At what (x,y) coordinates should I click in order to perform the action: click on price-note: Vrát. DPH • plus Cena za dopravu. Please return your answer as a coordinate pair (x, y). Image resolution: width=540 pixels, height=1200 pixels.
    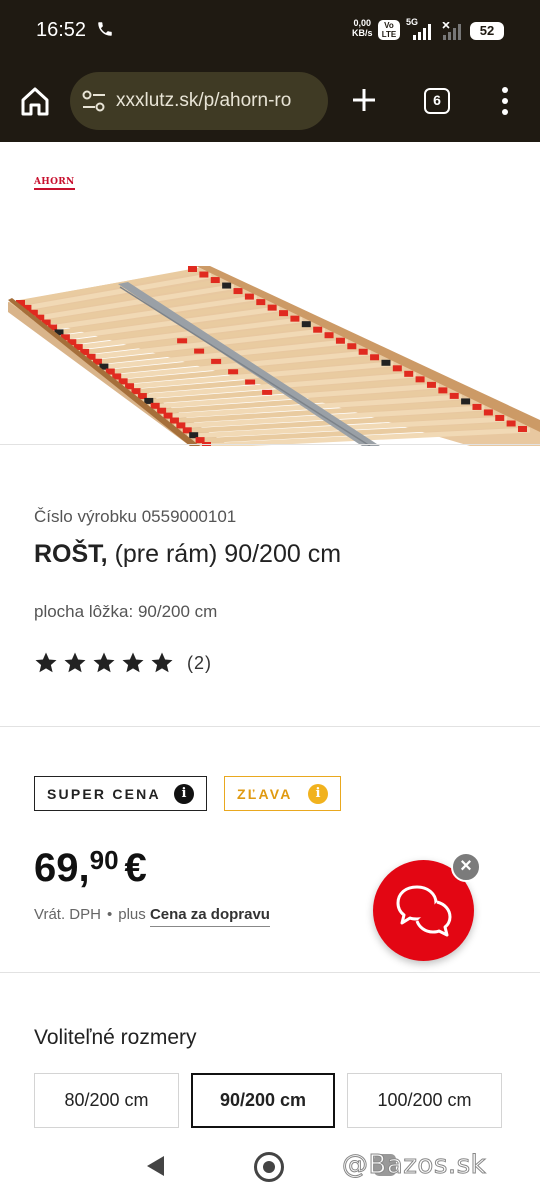
    Looking at the image, I should click on (152, 916).